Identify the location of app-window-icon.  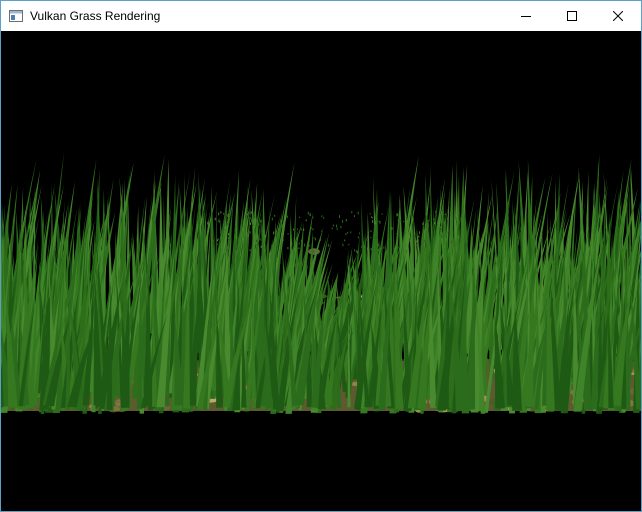
(16, 16).